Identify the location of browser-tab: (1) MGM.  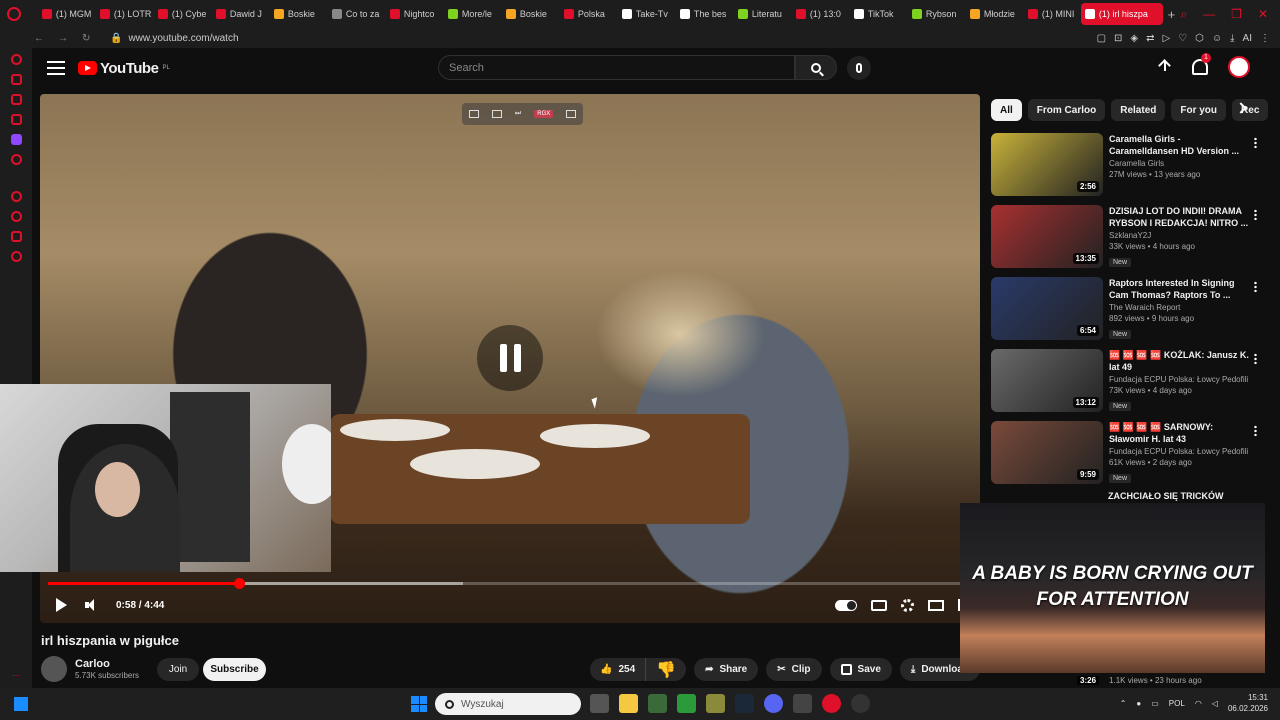
(66, 14).